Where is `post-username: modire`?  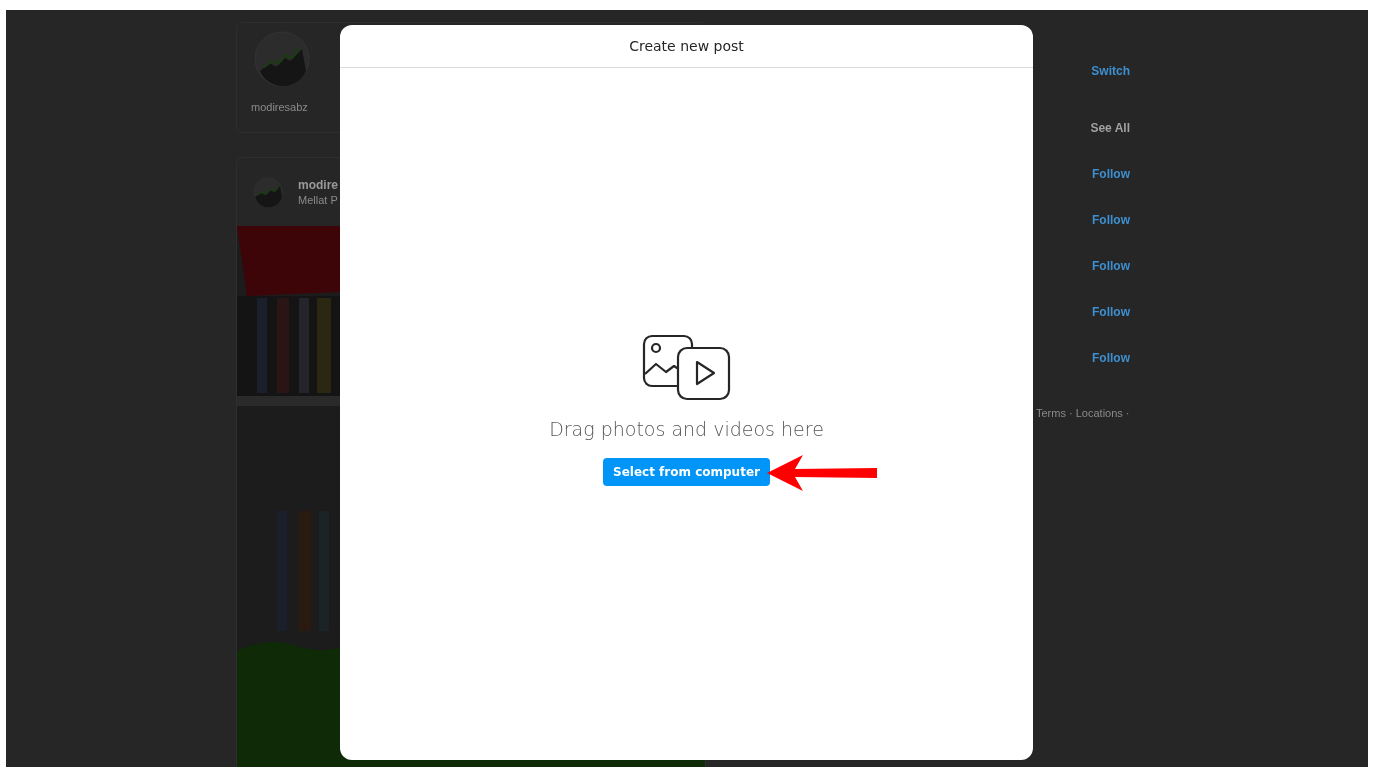 post-username: modire is located at coordinates (318, 185).